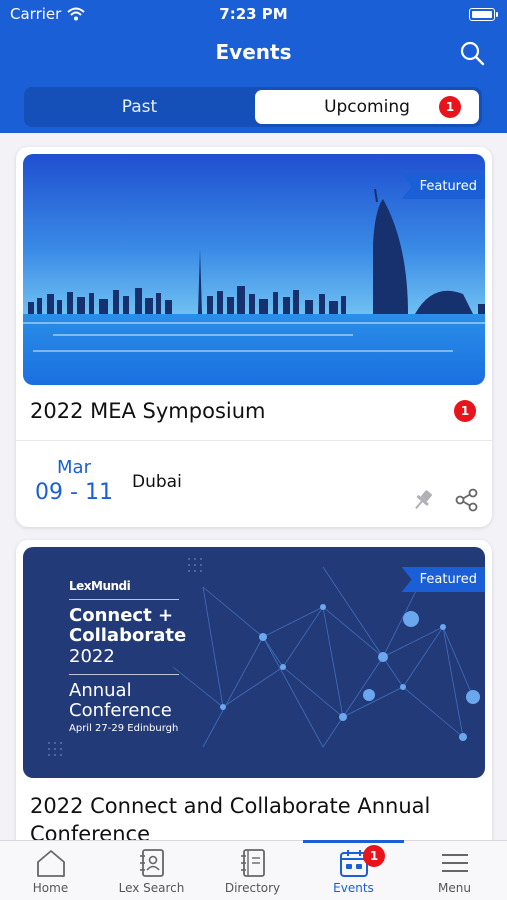 The height and width of the screenshot is (900, 507). Describe the element at coordinates (454, 888) in the screenshot. I see `tab-menu-label: Menu` at that location.